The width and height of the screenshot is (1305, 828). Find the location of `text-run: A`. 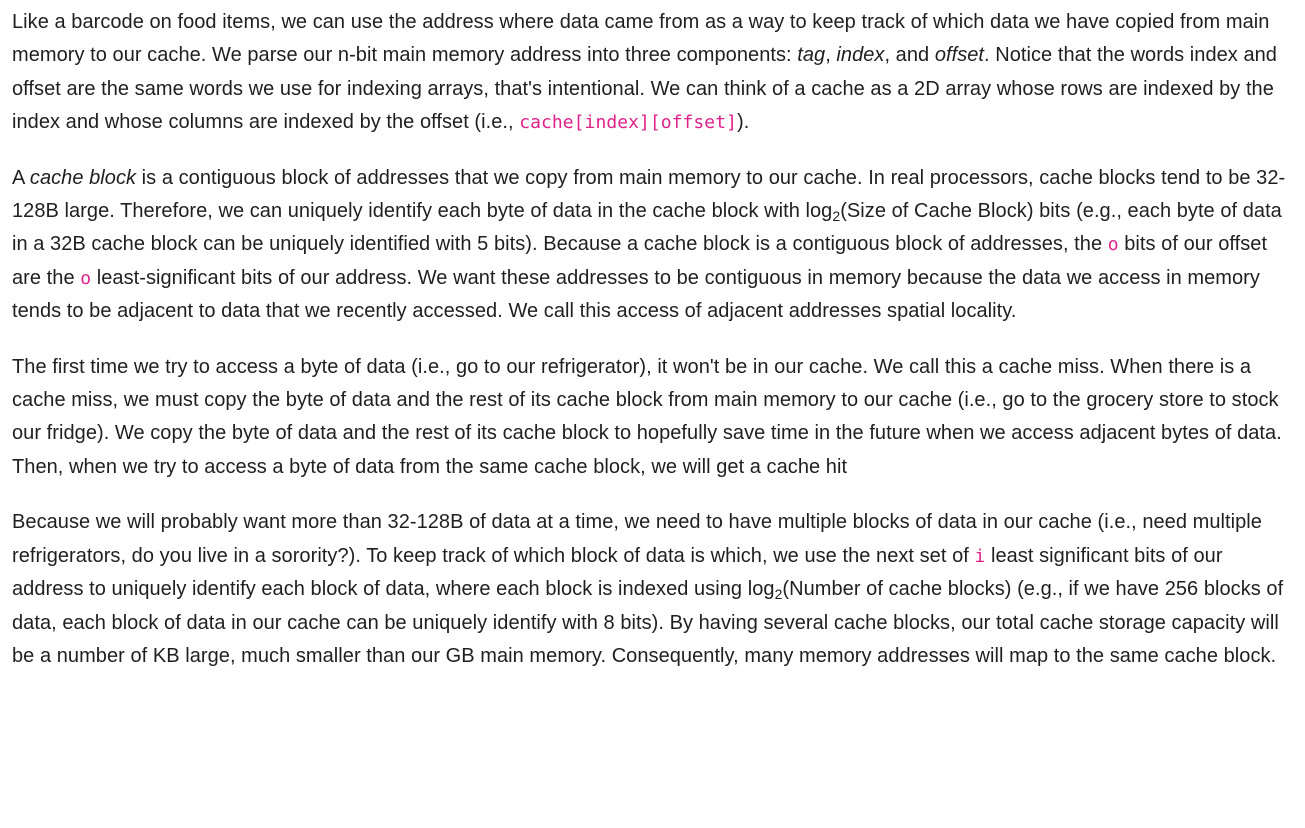

text-run: A is located at coordinates (21, 177).